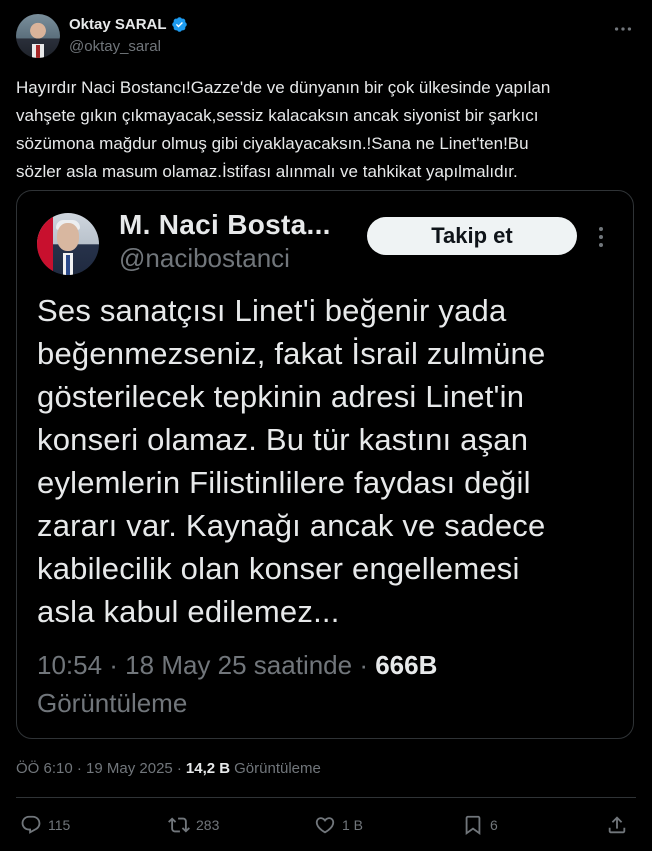 Image resolution: width=652 pixels, height=851 pixels. I want to click on like-count: 1 B, so click(353, 825).